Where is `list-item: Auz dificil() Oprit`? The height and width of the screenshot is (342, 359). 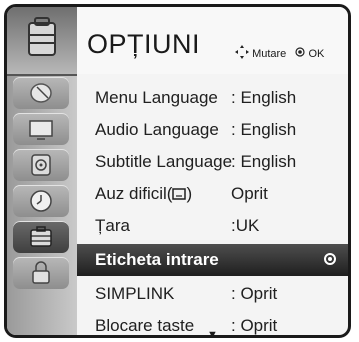
list-item: Auz dificil() Oprit is located at coordinates (212, 194).